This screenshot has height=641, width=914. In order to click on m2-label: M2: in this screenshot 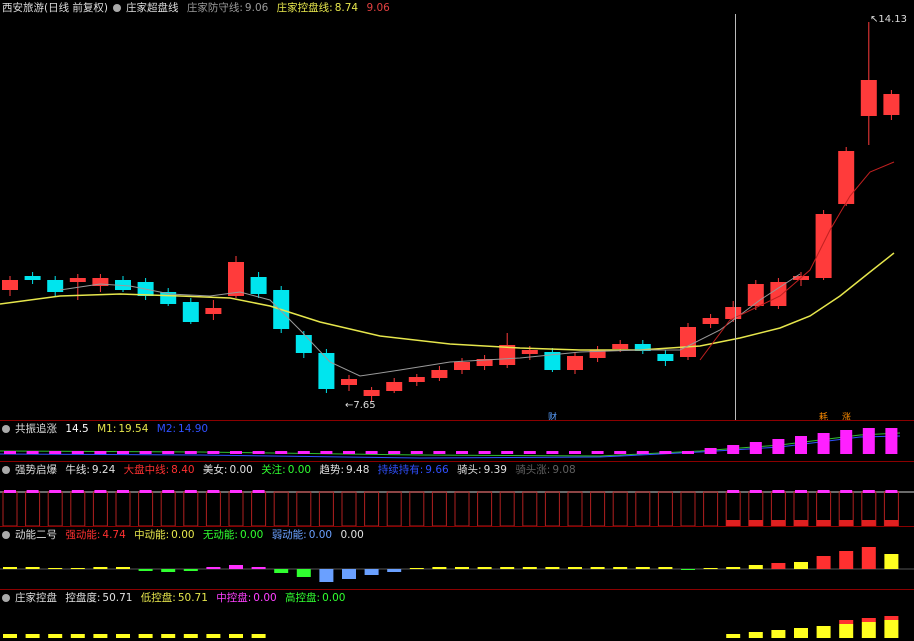, I will do `click(166, 429)`.